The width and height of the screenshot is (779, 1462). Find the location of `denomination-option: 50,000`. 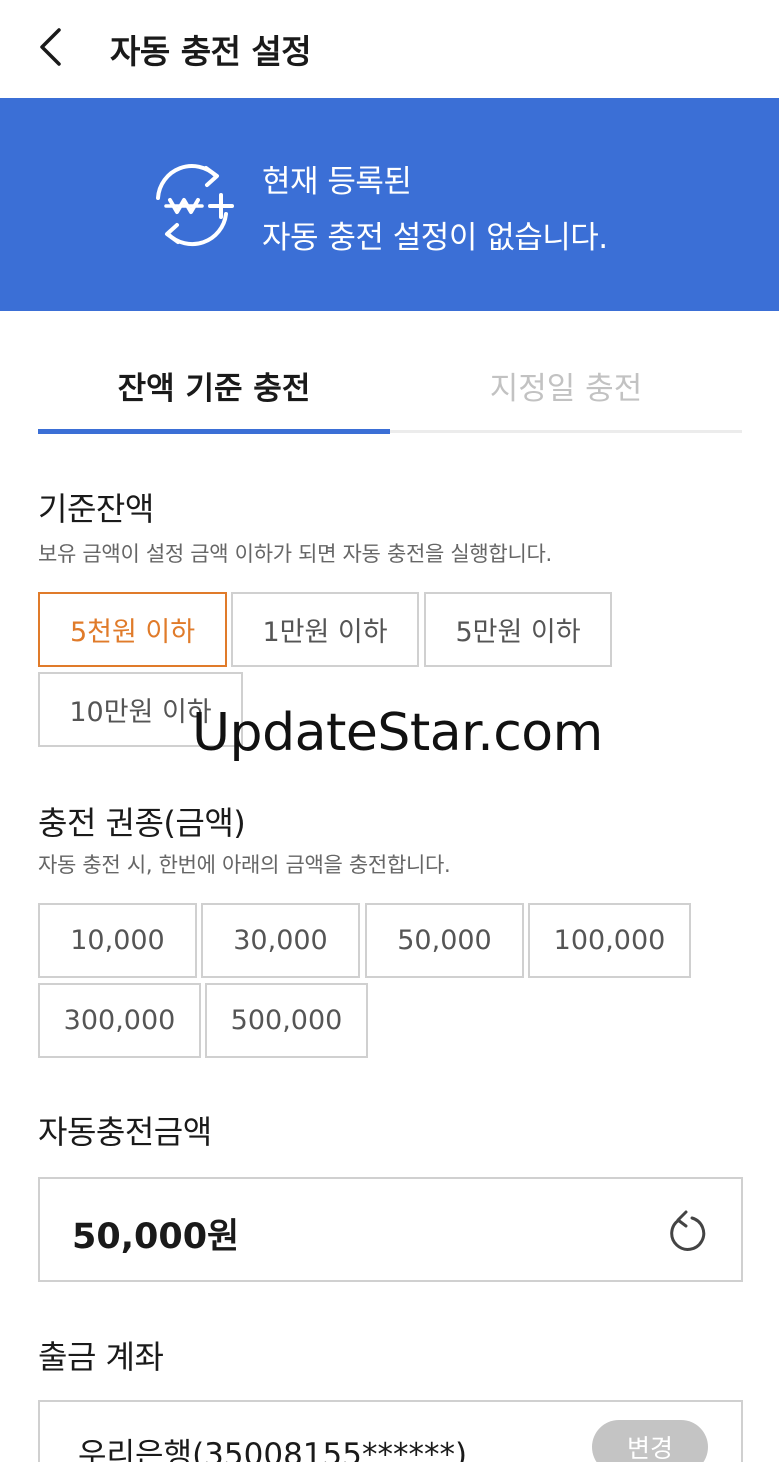

denomination-option: 50,000 is located at coordinates (444, 940).